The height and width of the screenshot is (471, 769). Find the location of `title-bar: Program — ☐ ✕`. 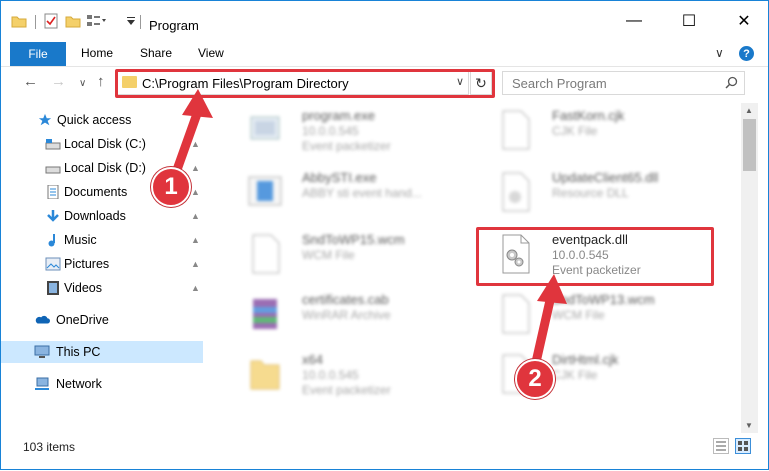

title-bar: Program — ☐ ✕ is located at coordinates (384, 20).